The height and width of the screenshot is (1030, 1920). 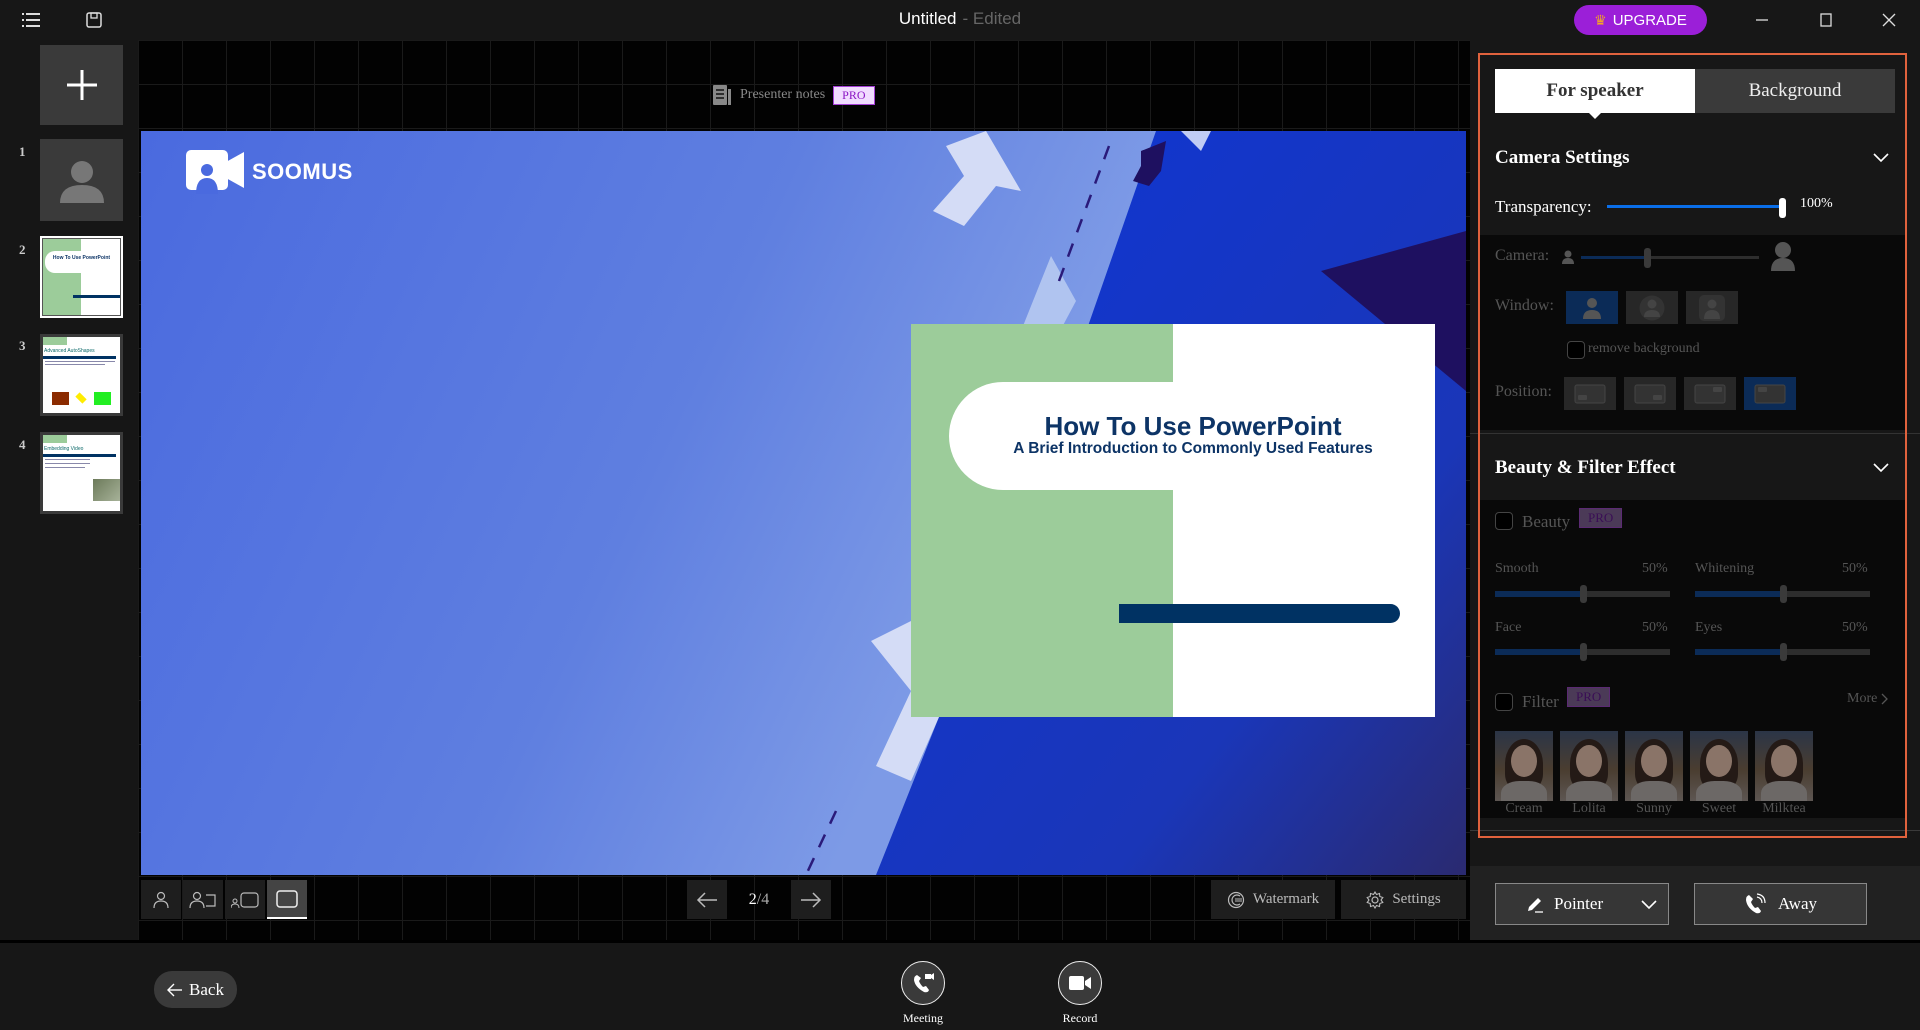 What do you see at coordinates (1670, 258) in the screenshot?
I see `camera-size-slider` at bounding box center [1670, 258].